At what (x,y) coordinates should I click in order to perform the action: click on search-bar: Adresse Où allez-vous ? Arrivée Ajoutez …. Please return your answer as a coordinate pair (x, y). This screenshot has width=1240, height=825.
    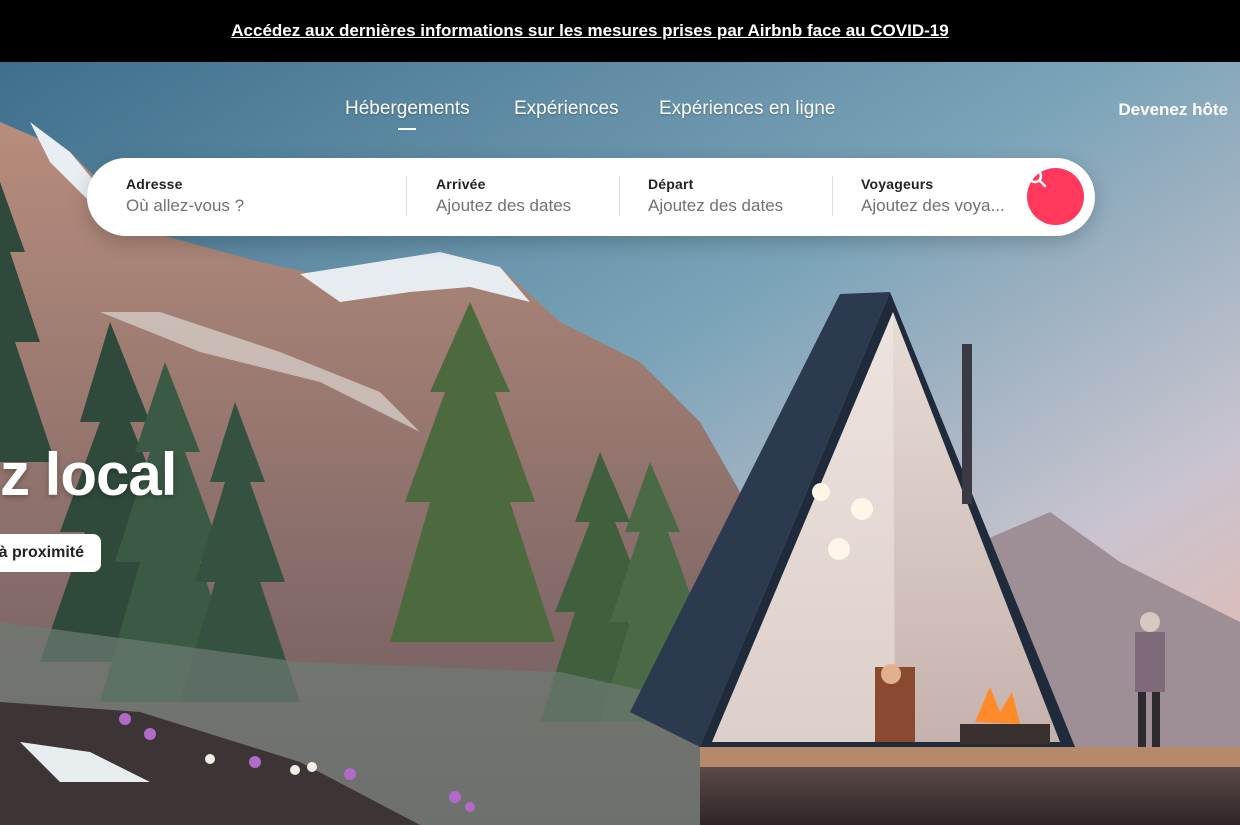
    Looking at the image, I should click on (591, 197).